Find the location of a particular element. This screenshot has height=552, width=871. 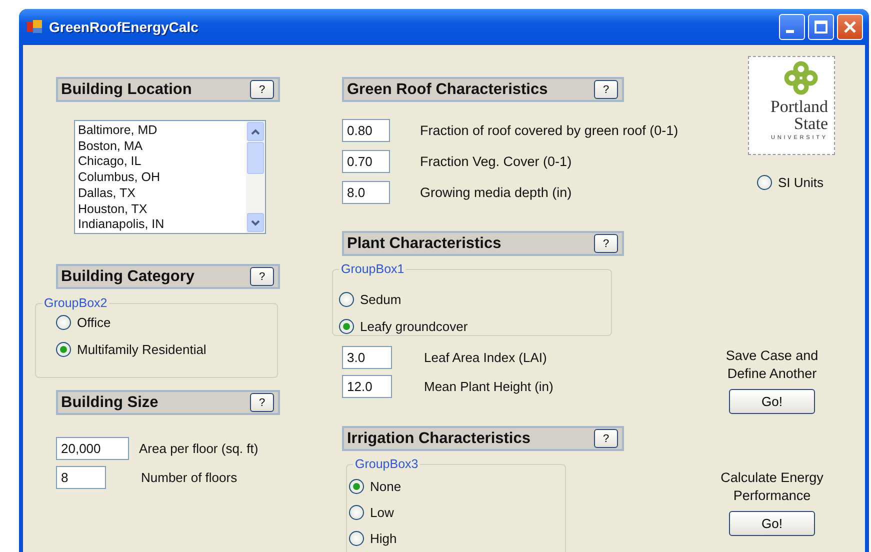

section-title: Building Category is located at coordinates (127, 277).